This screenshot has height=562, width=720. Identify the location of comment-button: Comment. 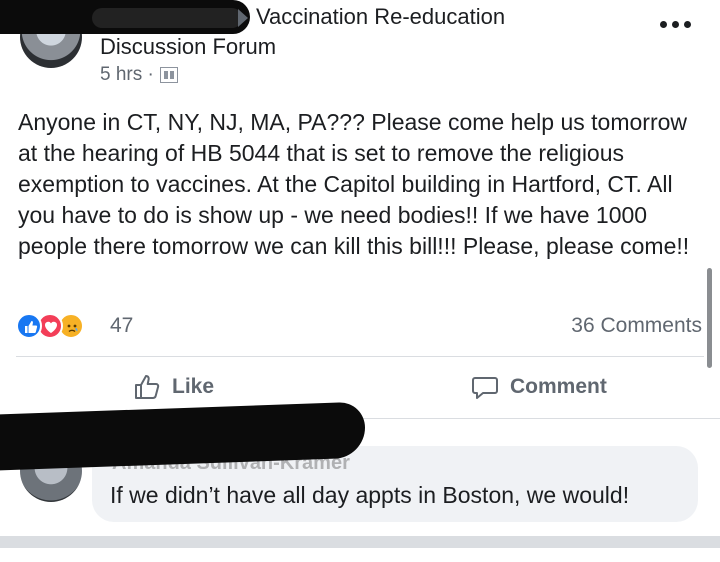
(538, 387).